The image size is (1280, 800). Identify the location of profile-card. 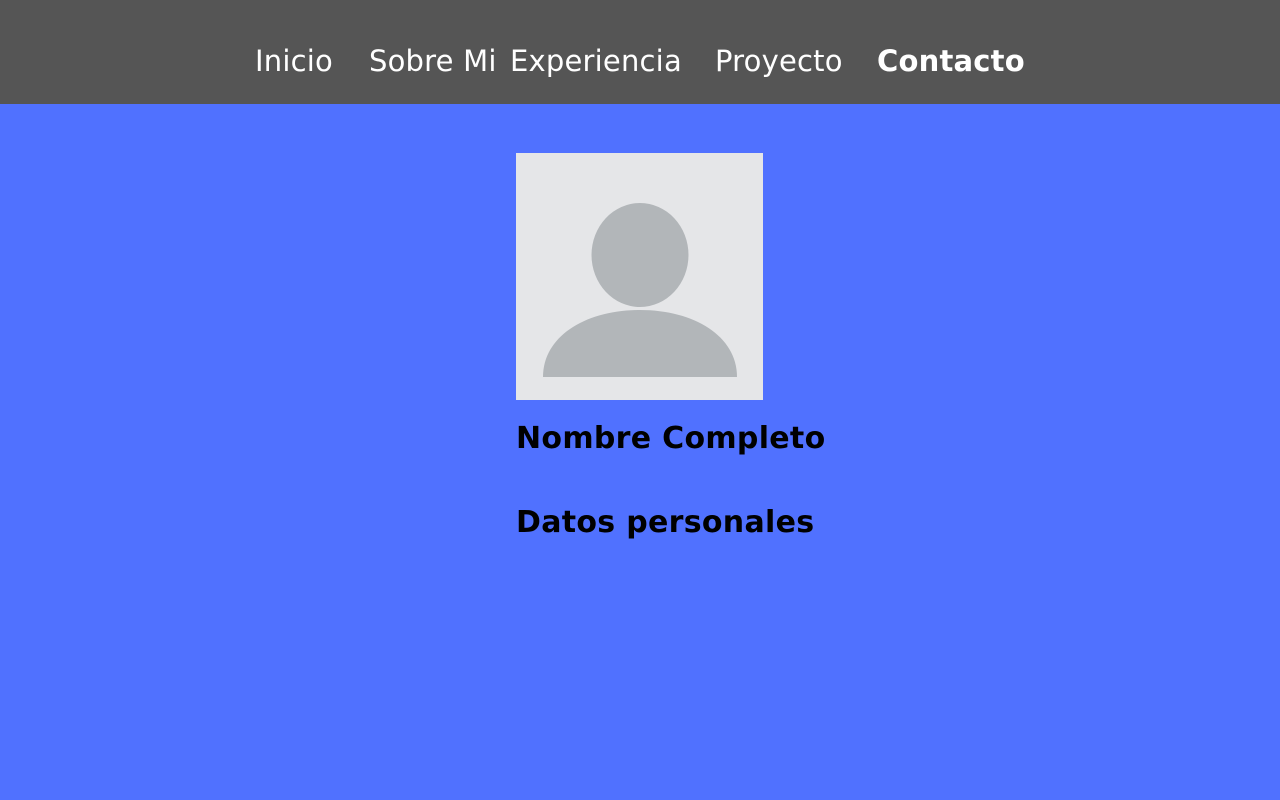
(639, 276).